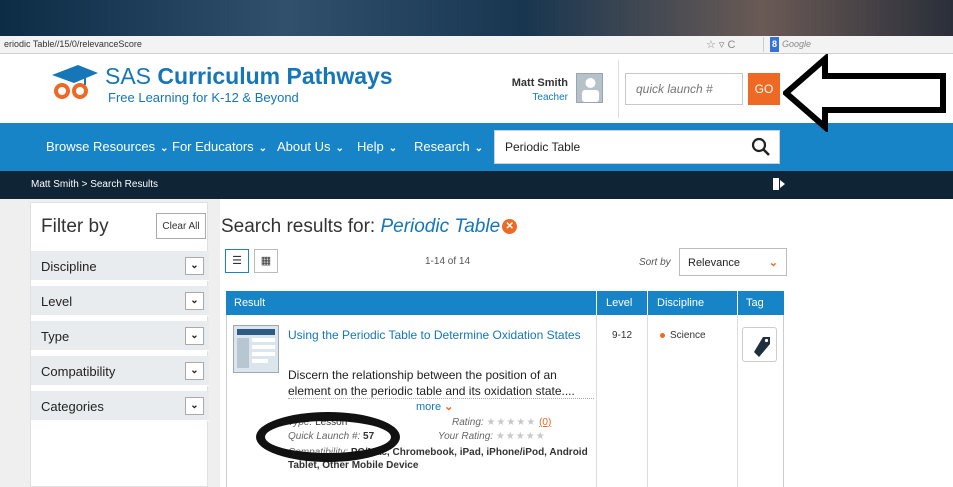 The image size is (953, 487). What do you see at coordinates (476, 185) in the screenshot?
I see `breadcrumb-bar: Matt Smith > Search Results` at bounding box center [476, 185].